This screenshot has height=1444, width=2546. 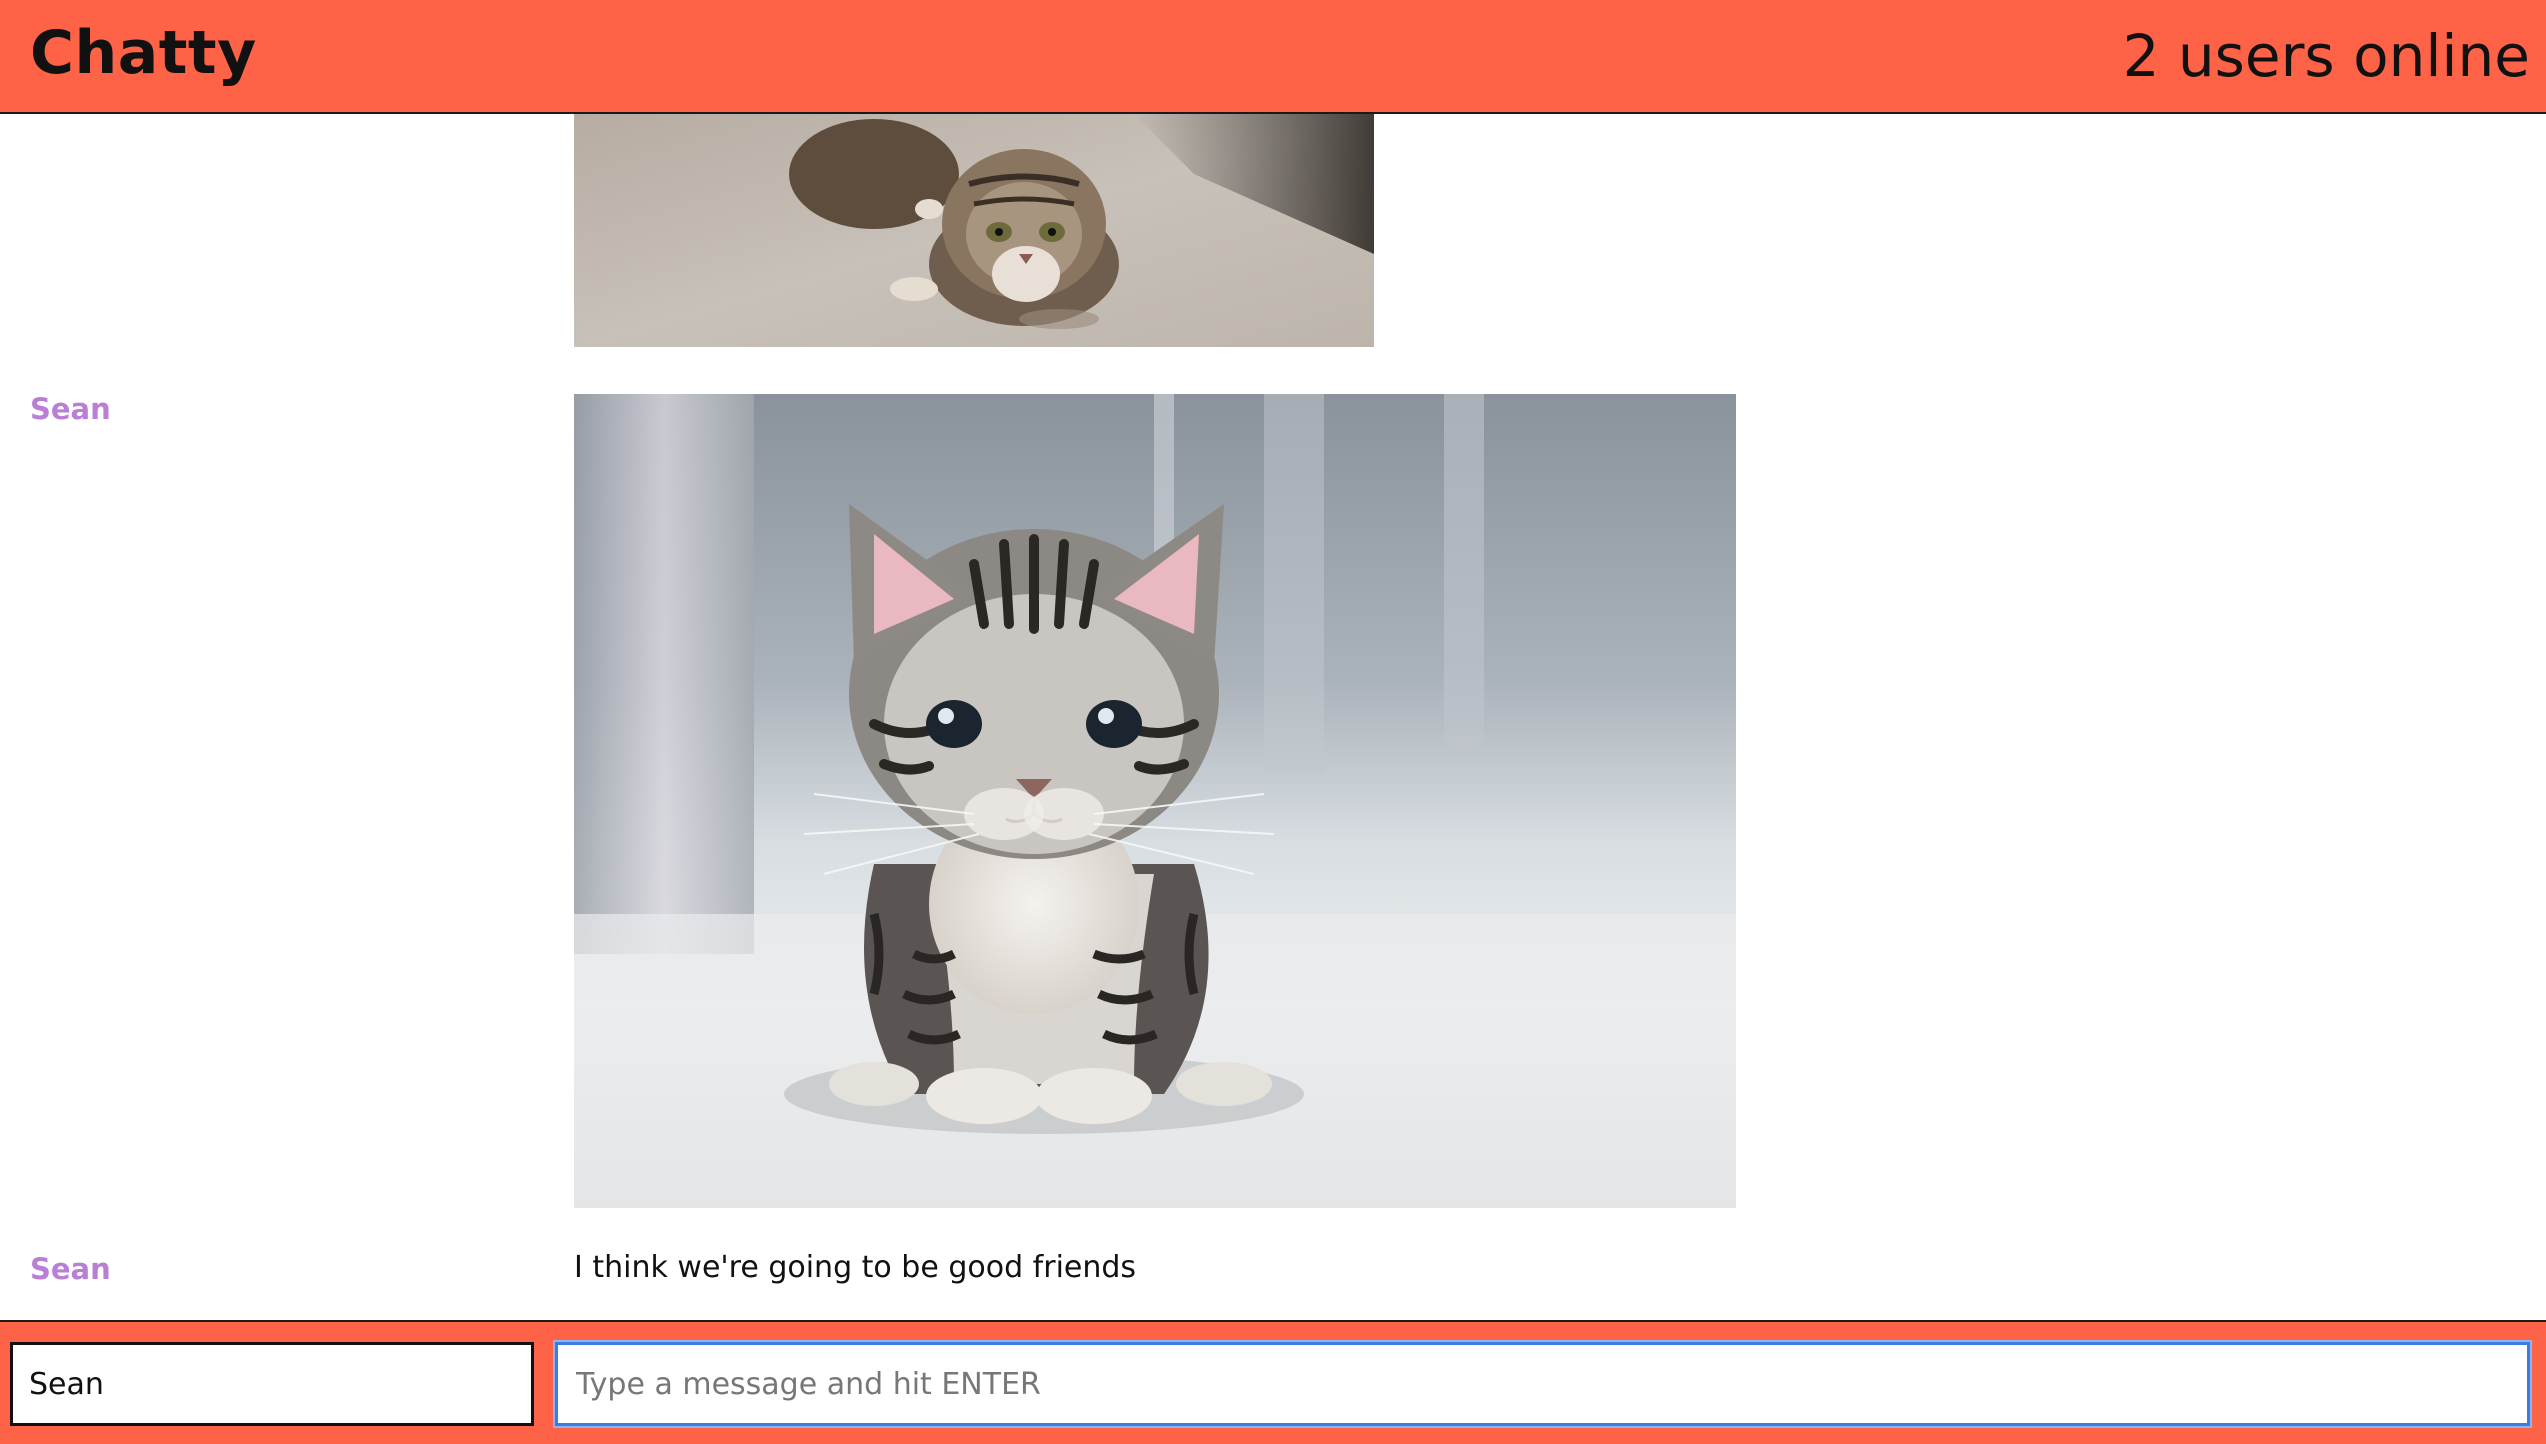 I want to click on chat-bar, so click(x=1273, y=1382).